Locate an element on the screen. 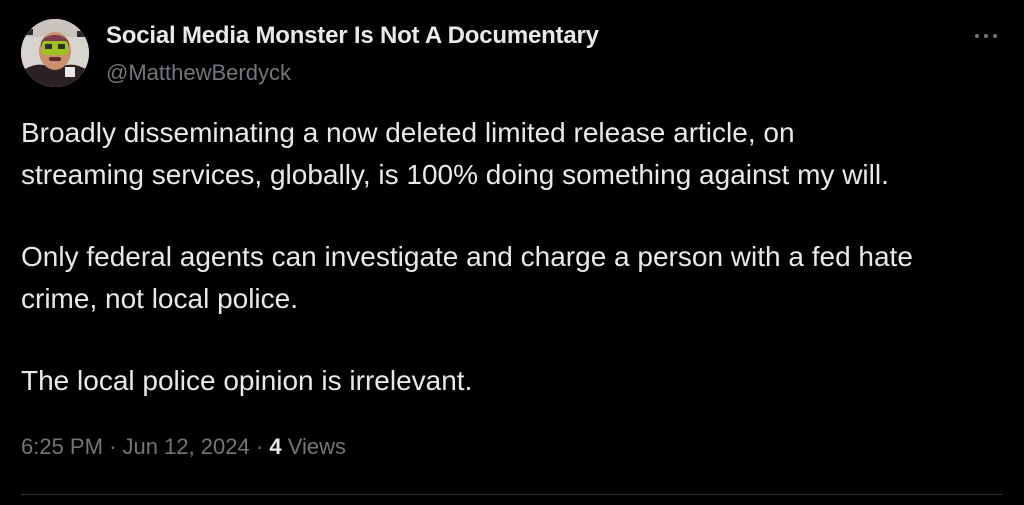 The image size is (1024, 505). avatar-image is located at coordinates (55, 53).